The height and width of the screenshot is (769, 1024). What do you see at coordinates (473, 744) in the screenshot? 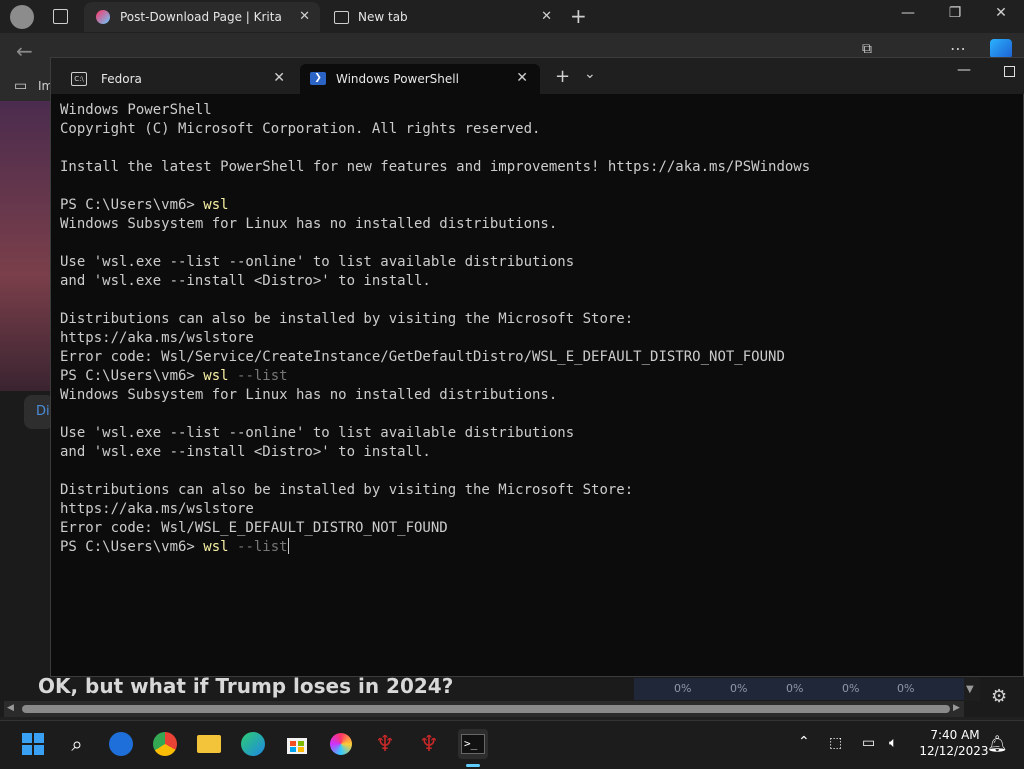
I see `terminal-icon: >_` at bounding box center [473, 744].